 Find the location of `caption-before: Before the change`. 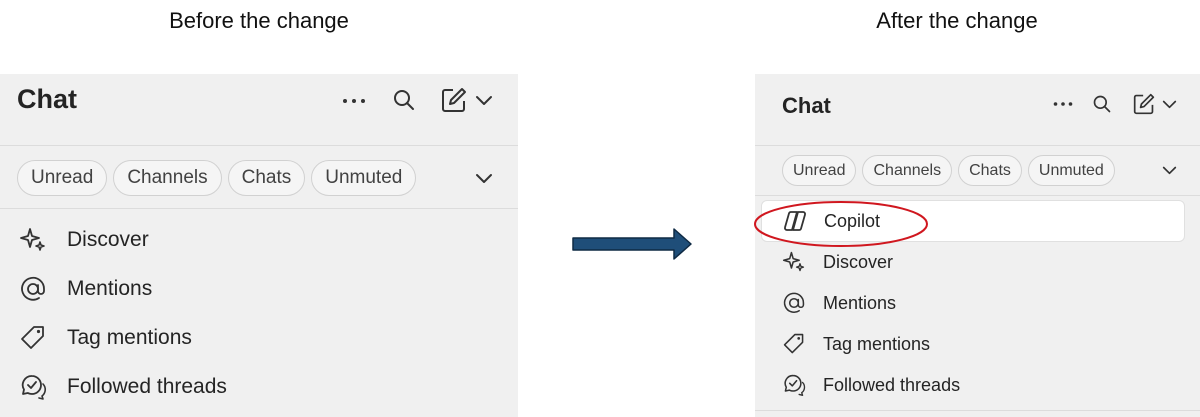

caption-before: Before the change is located at coordinates (259, 20).